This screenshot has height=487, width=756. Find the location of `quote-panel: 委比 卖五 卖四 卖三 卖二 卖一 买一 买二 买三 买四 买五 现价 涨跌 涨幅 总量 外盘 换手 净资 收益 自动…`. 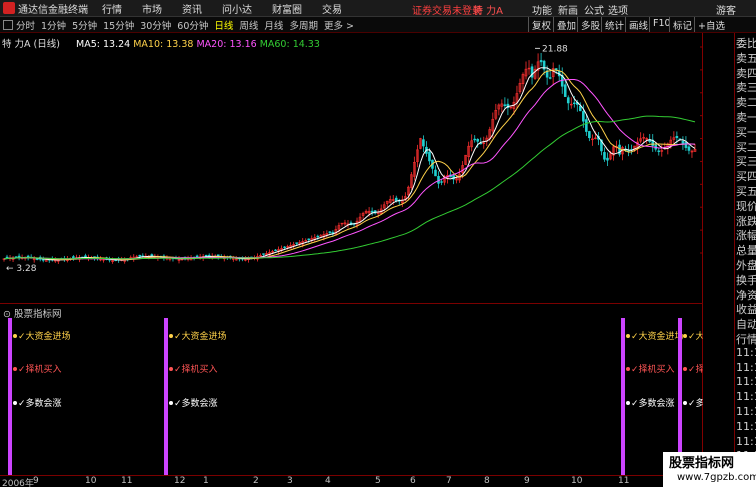

quote-panel: 委比 卖五 卖四 卖三 卖二 卖一 买一 买二 买三 买四 买五 现价 涨跌 涨幅 总量 外盘 换手 净资 收益 自动… is located at coordinates (745, 254).